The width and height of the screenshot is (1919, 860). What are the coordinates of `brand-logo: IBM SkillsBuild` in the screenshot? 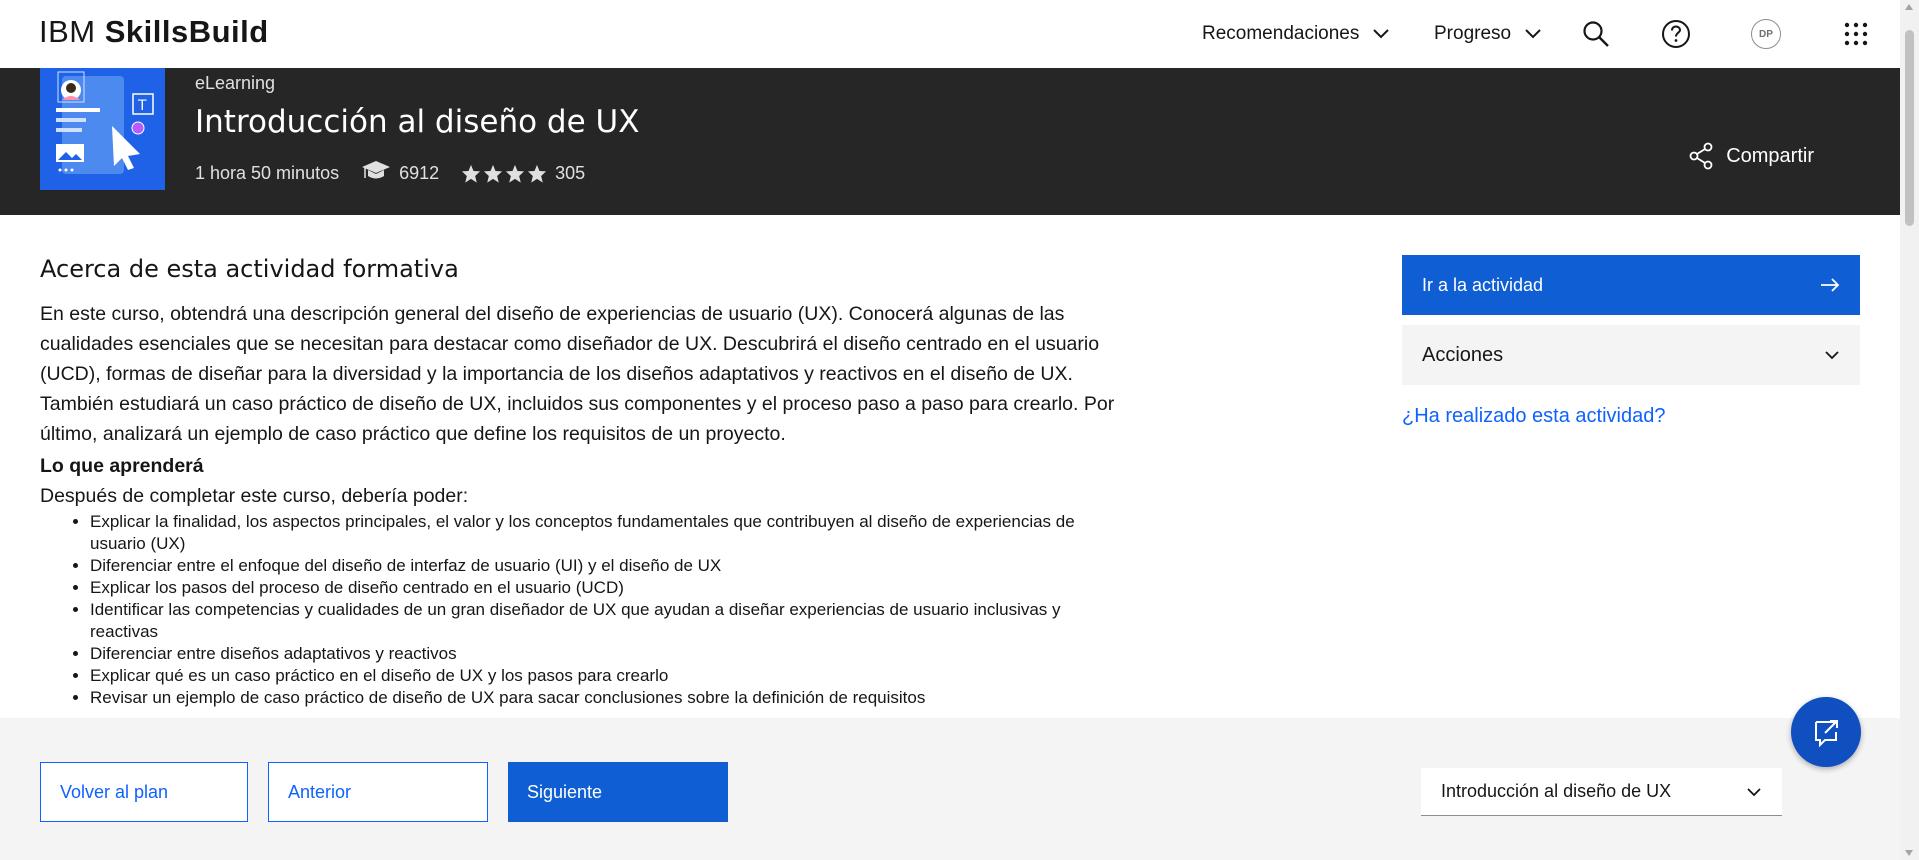 It's located at (154, 32).